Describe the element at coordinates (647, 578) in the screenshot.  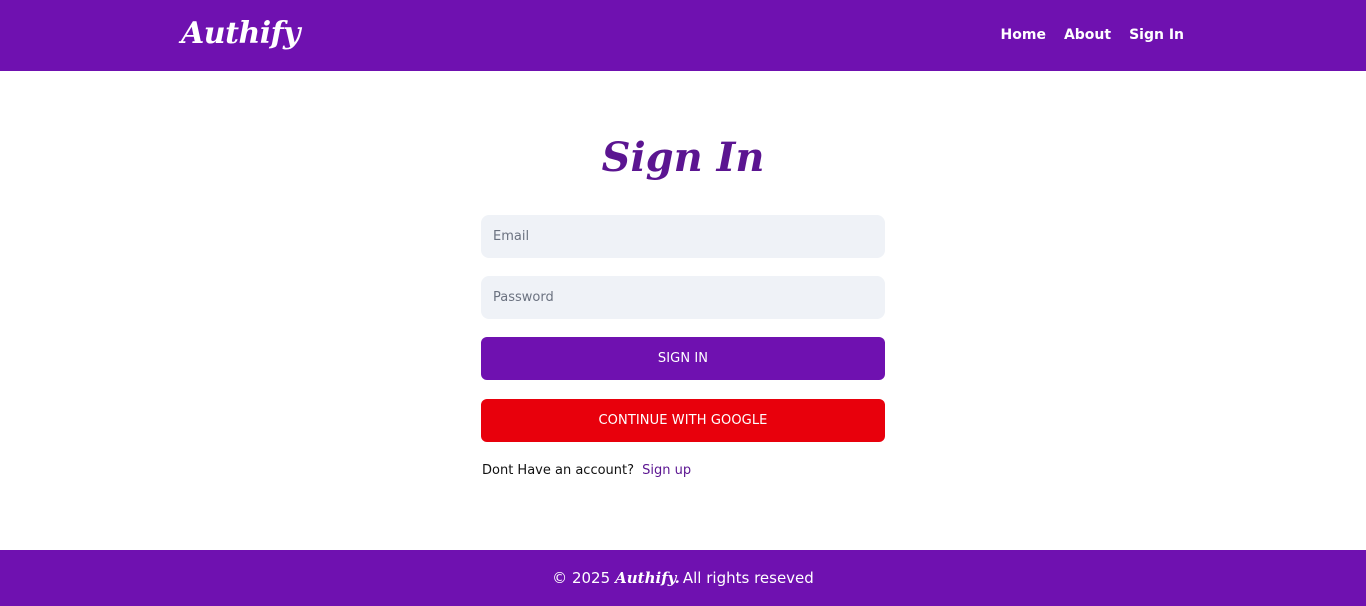
I see `footer-brand: Authify.` at that location.